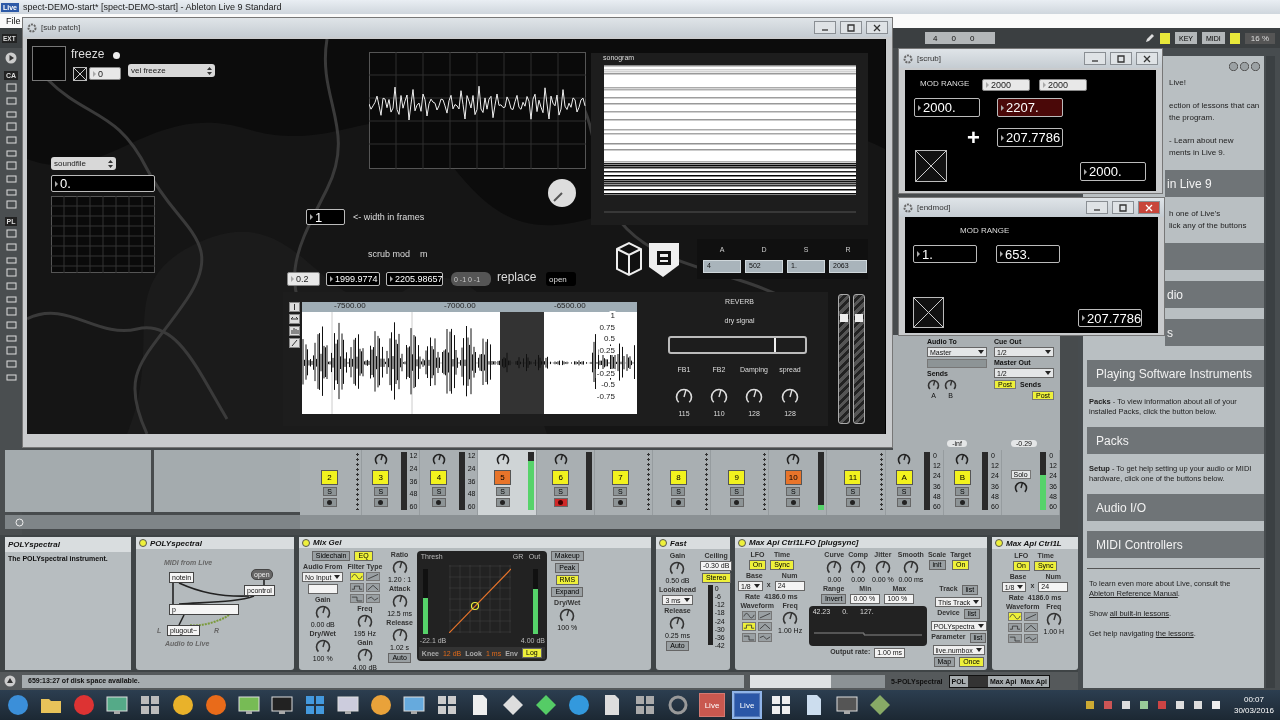 This screenshot has width=1280, height=720. I want to click on number-box: 2207., so click(1030, 107).